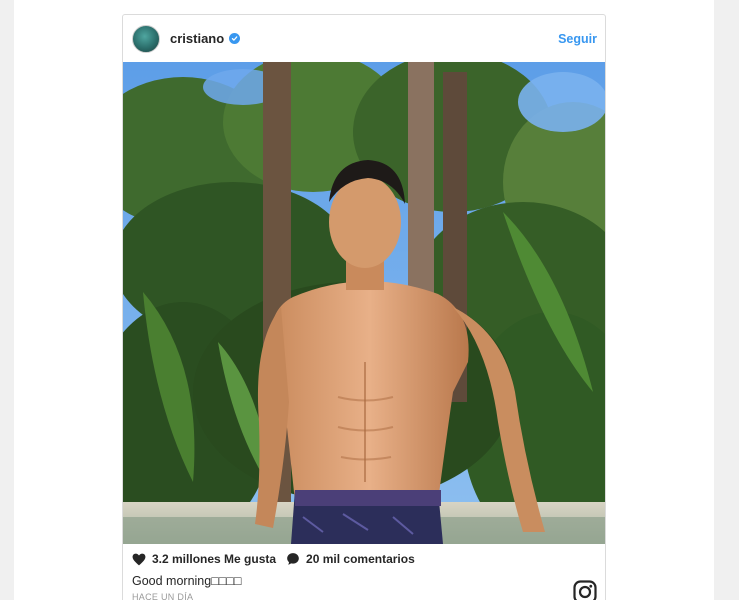 The width and height of the screenshot is (739, 600). Describe the element at coordinates (187, 581) in the screenshot. I see `post-caption: Good morning□□□□` at that location.